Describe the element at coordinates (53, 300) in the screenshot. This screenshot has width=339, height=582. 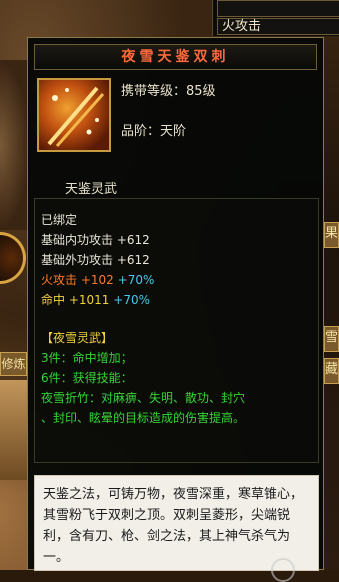
I see `stat-name: 命中` at that location.